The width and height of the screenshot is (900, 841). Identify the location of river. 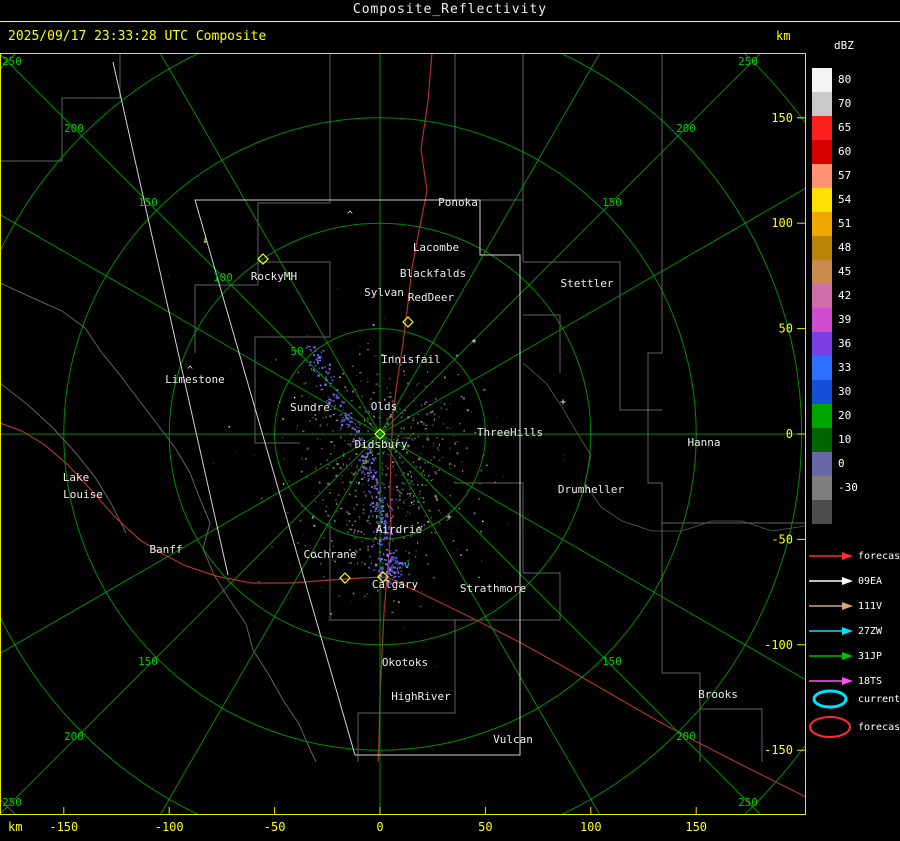
(664, 447).